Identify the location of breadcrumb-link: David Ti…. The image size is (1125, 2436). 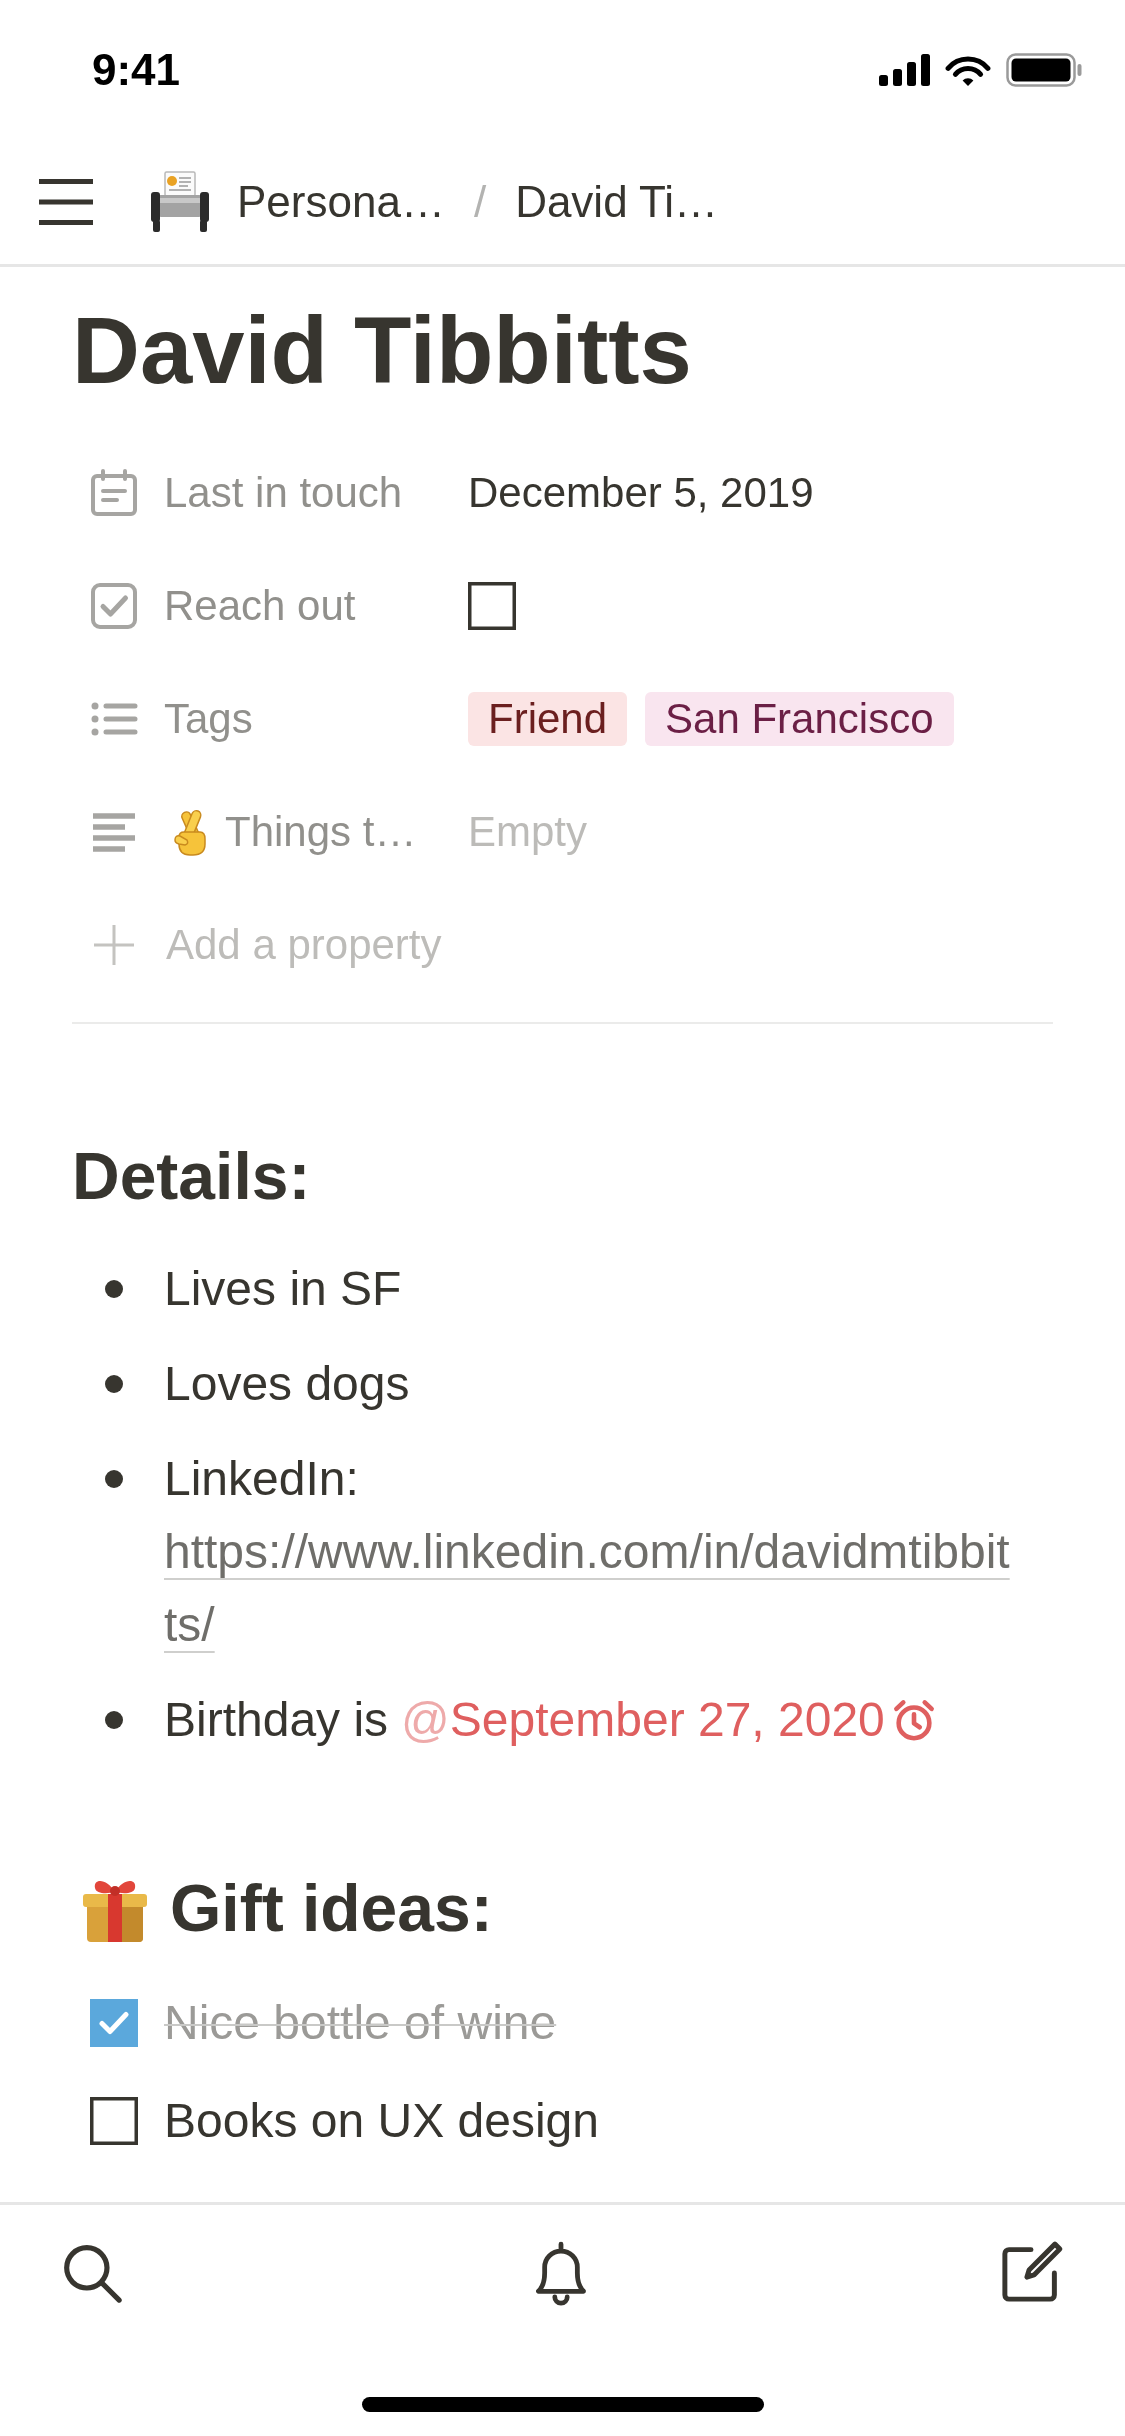
(617, 202).